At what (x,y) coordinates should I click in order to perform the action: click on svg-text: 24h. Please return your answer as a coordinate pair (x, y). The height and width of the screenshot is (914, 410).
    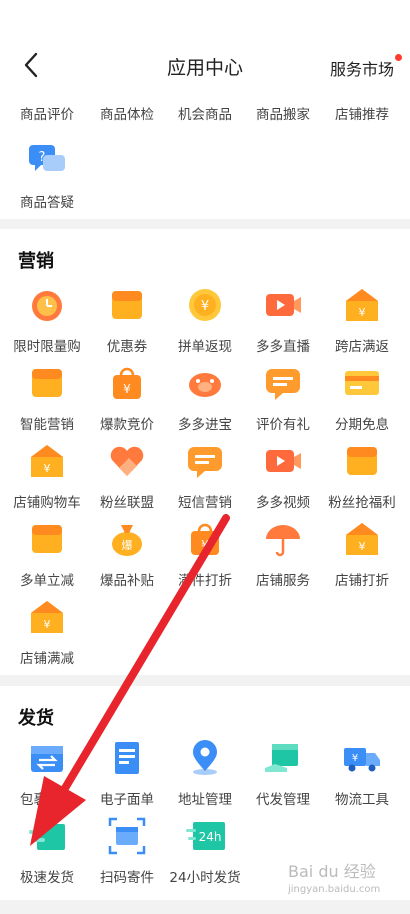
    Looking at the image, I should click on (210, 837).